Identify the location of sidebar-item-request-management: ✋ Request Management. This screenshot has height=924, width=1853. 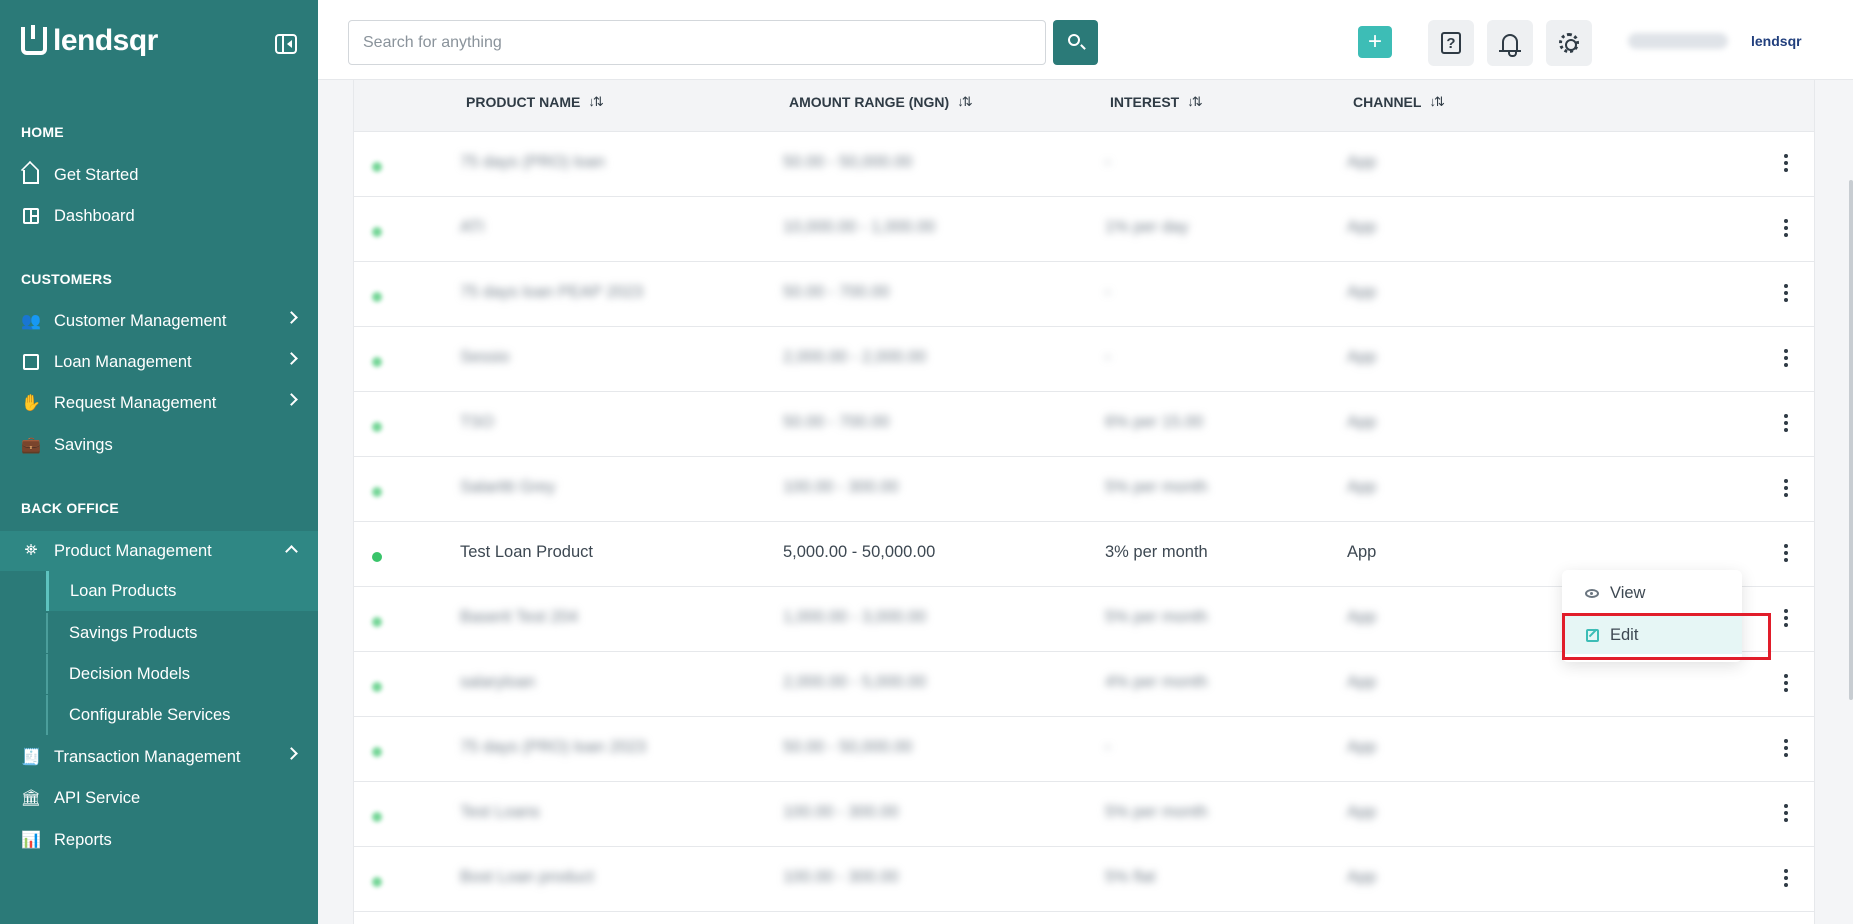
(159, 403).